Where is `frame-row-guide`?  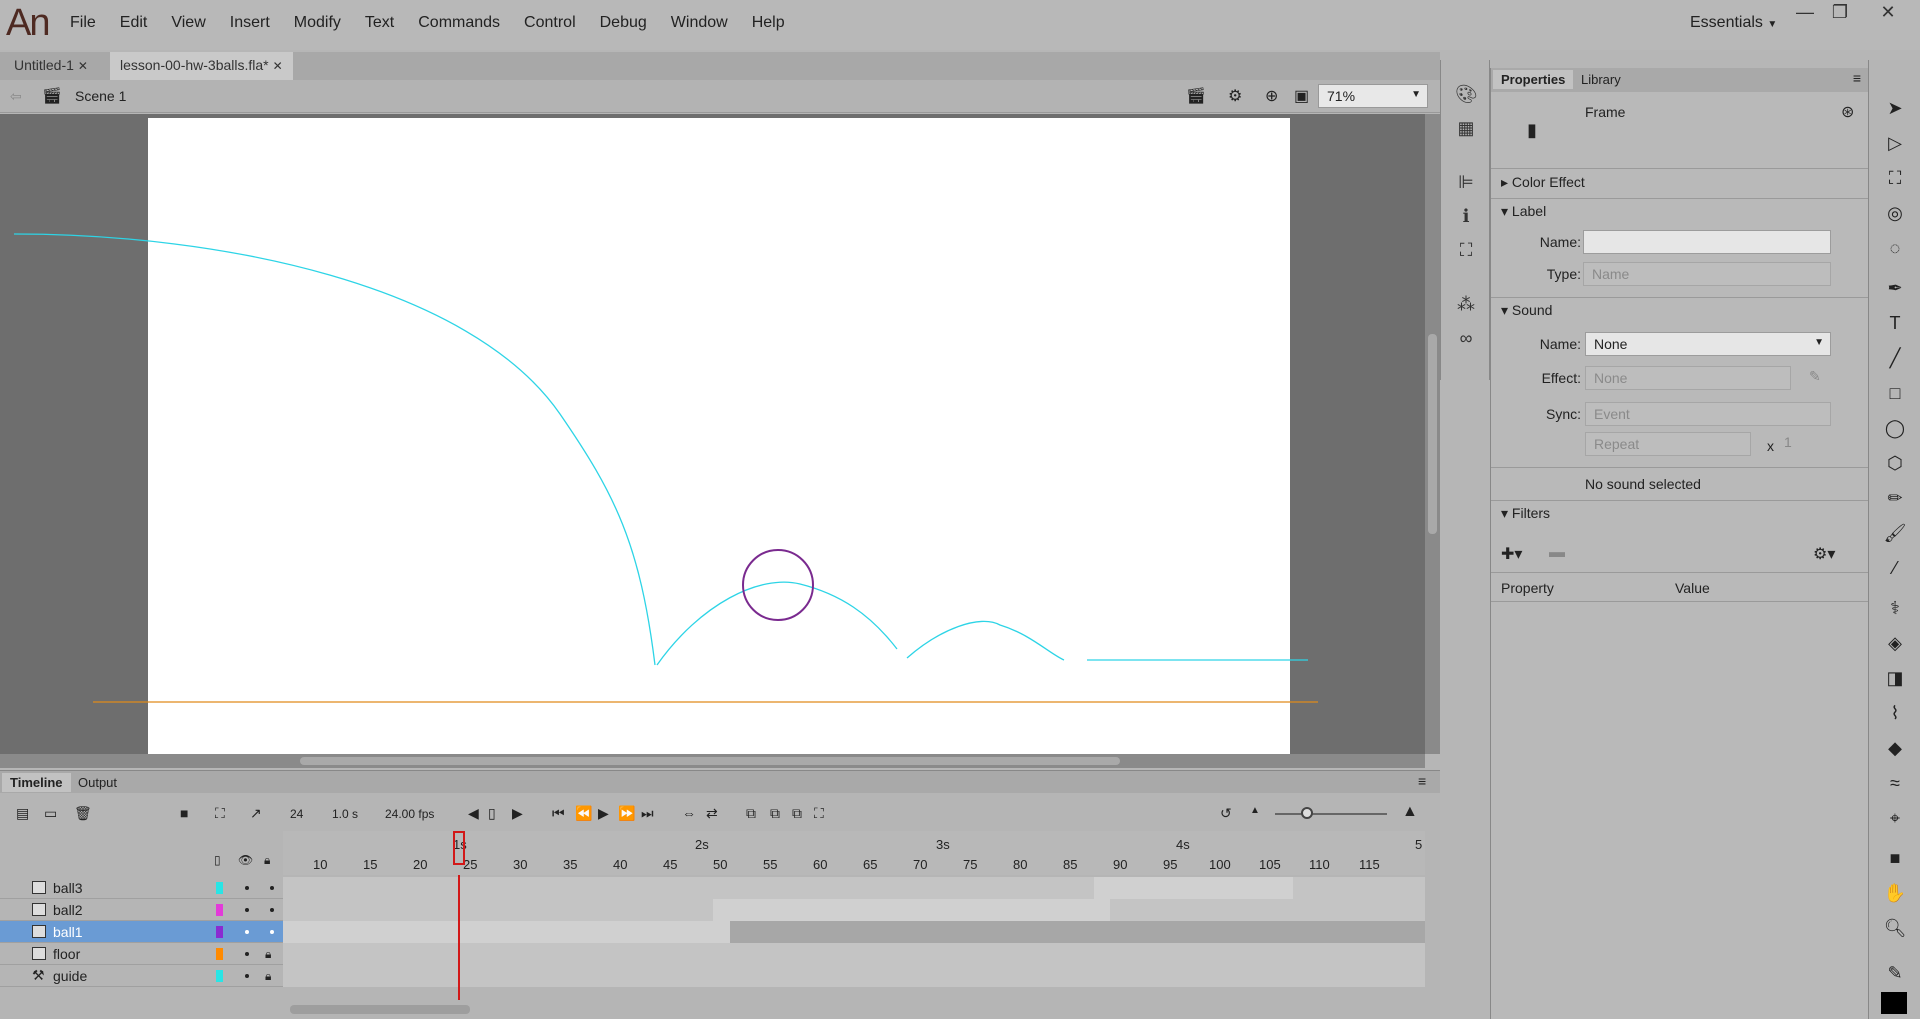
frame-row-guide is located at coordinates (854, 976).